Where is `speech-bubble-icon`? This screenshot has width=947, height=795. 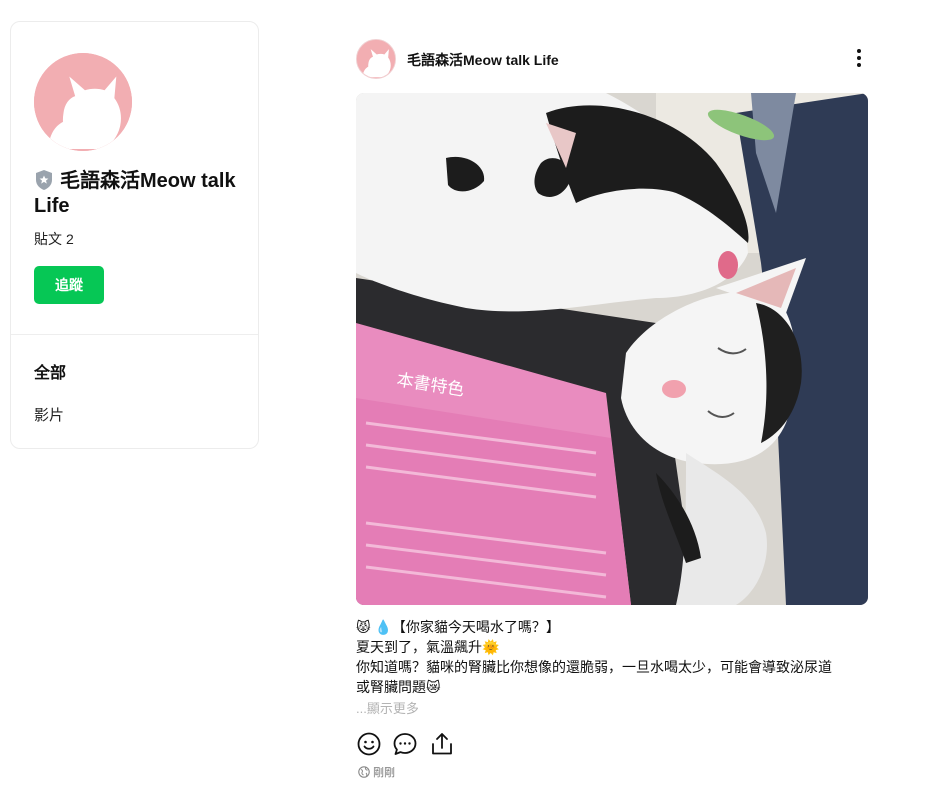
speech-bubble-icon is located at coordinates (405, 744).